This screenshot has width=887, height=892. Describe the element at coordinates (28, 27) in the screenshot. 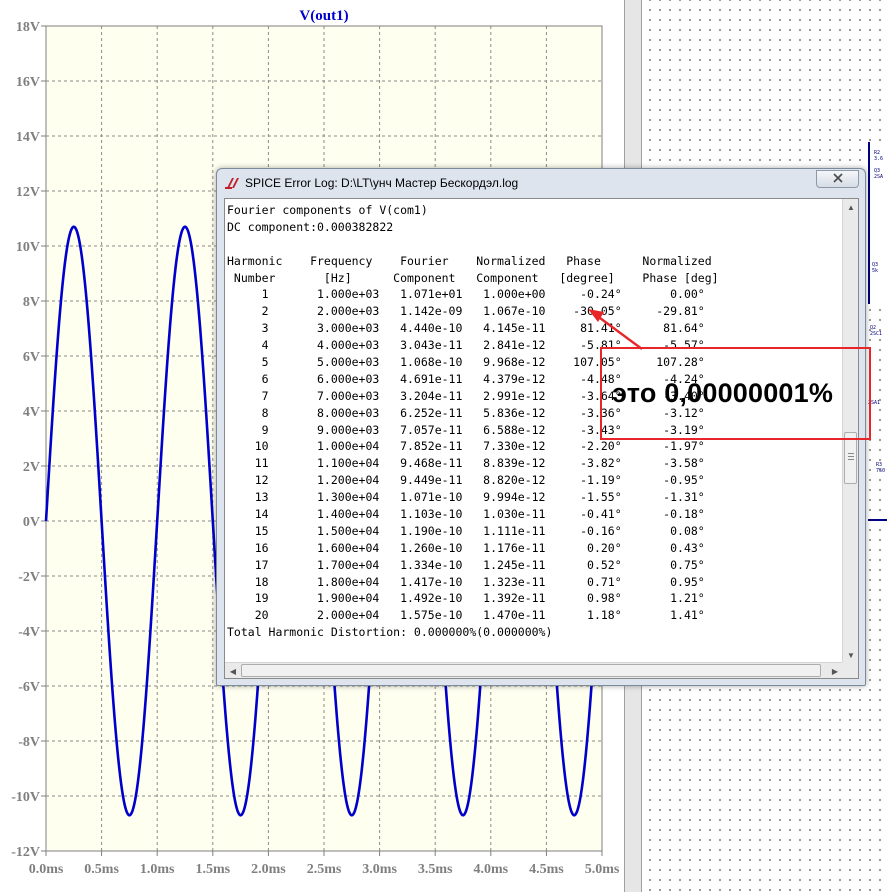

I see `y-tick-label: 18V` at that location.